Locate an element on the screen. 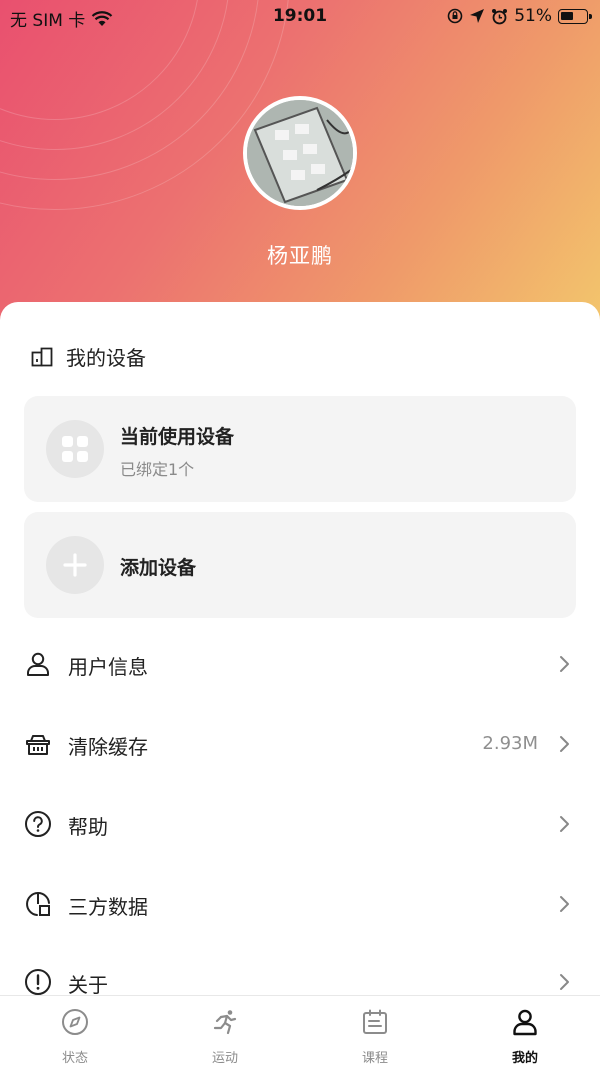 The width and height of the screenshot is (600, 1067). menu-label: 清除缓存 is located at coordinates (108, 747).